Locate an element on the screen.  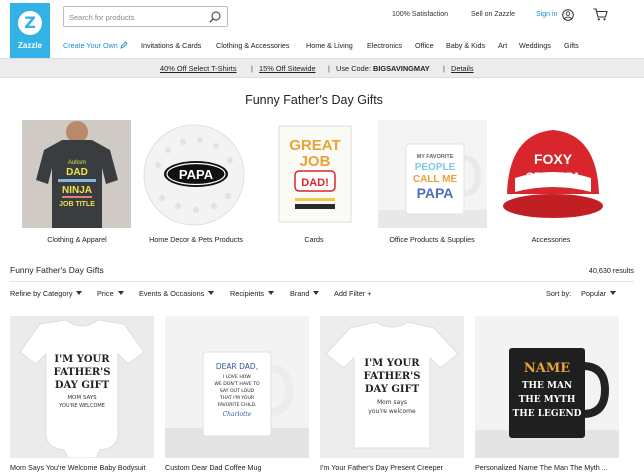
card-text: DAD! is located at coordinates (315, 183).